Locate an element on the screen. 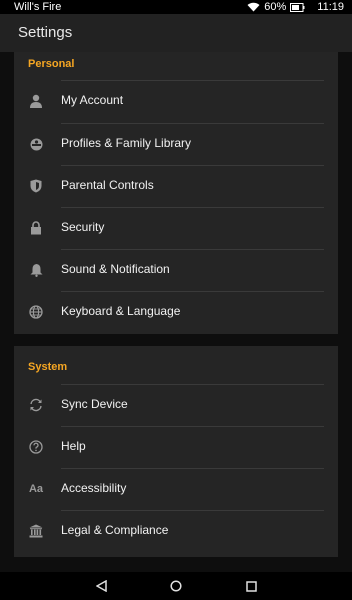  clock: 11:19 is located at coordinates (330, 7).